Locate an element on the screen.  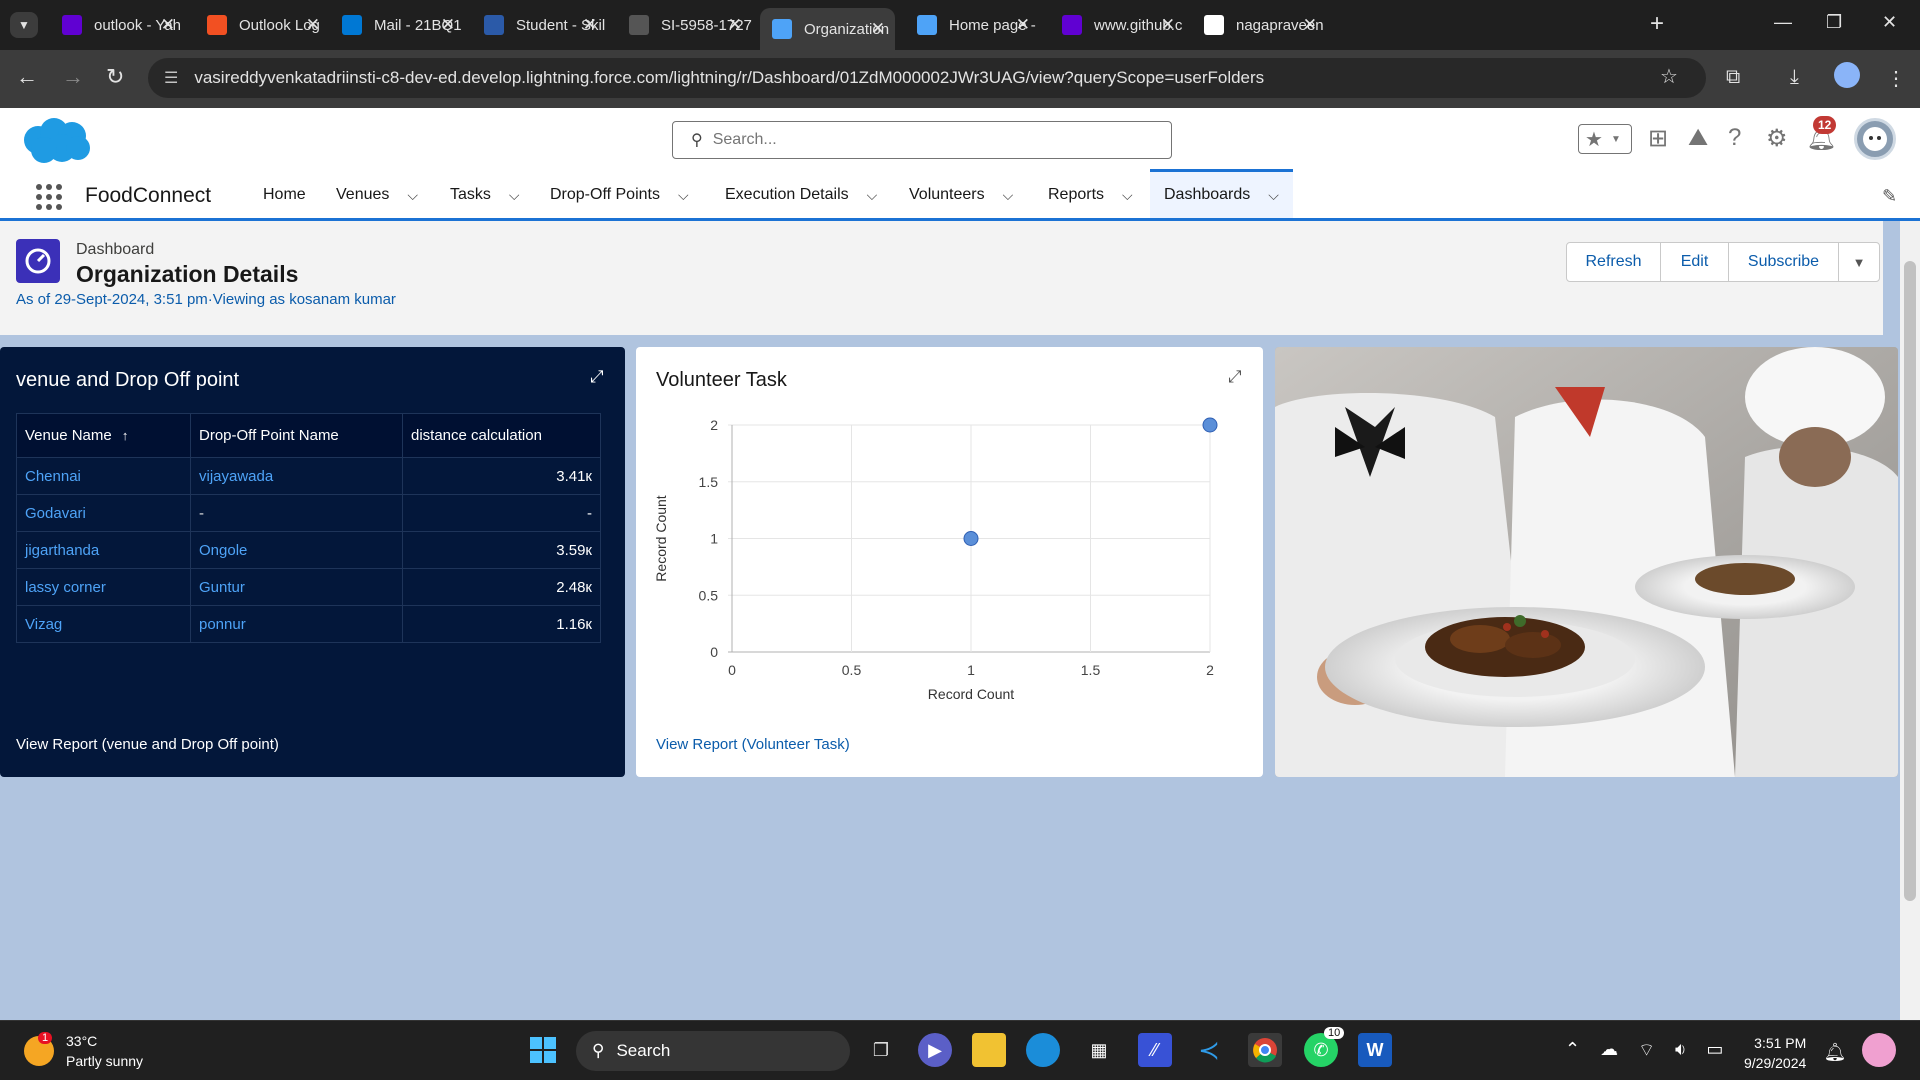
back-button: ← is located at coordinates (27, 77).